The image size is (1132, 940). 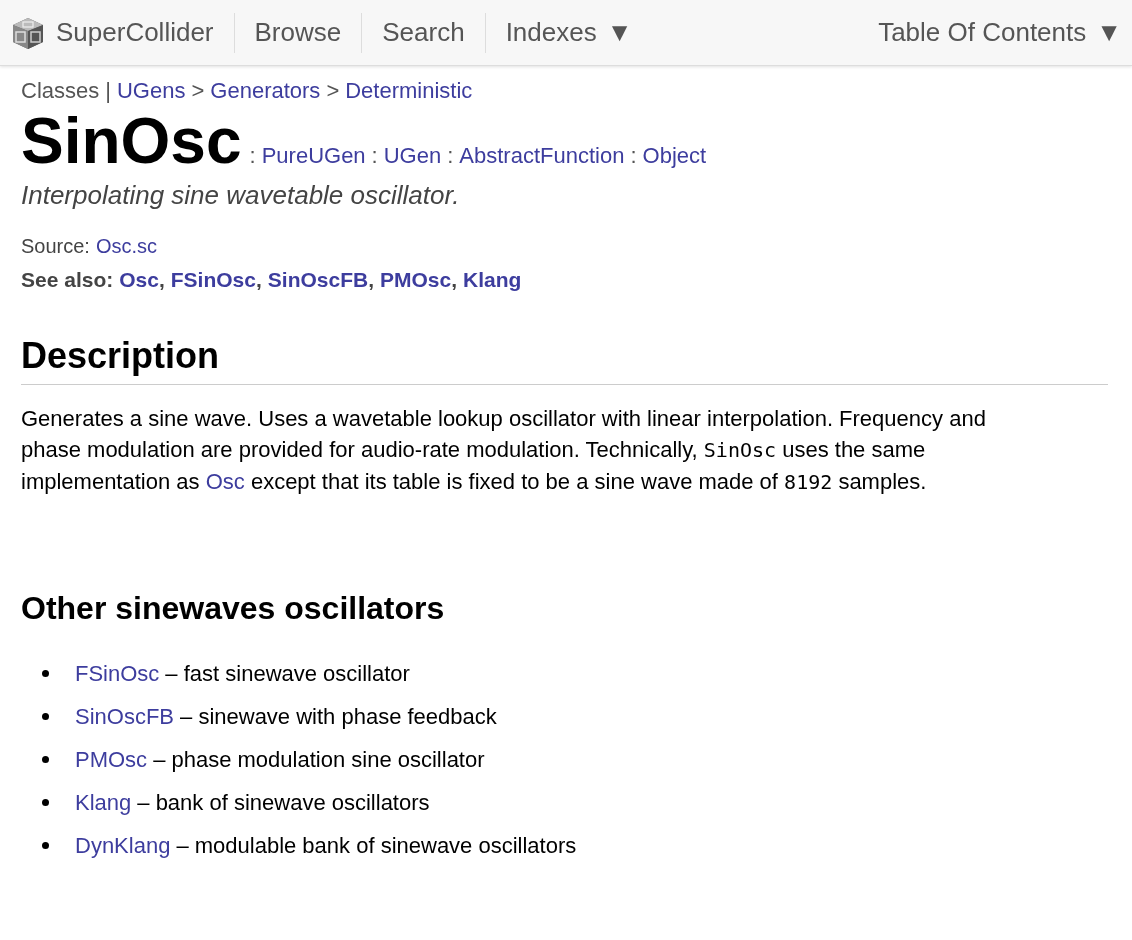 What do you see at coordinates (416, 280) in the screenshot?
I see `see-also-link: PMOsc` at bounding box center [416, 280].